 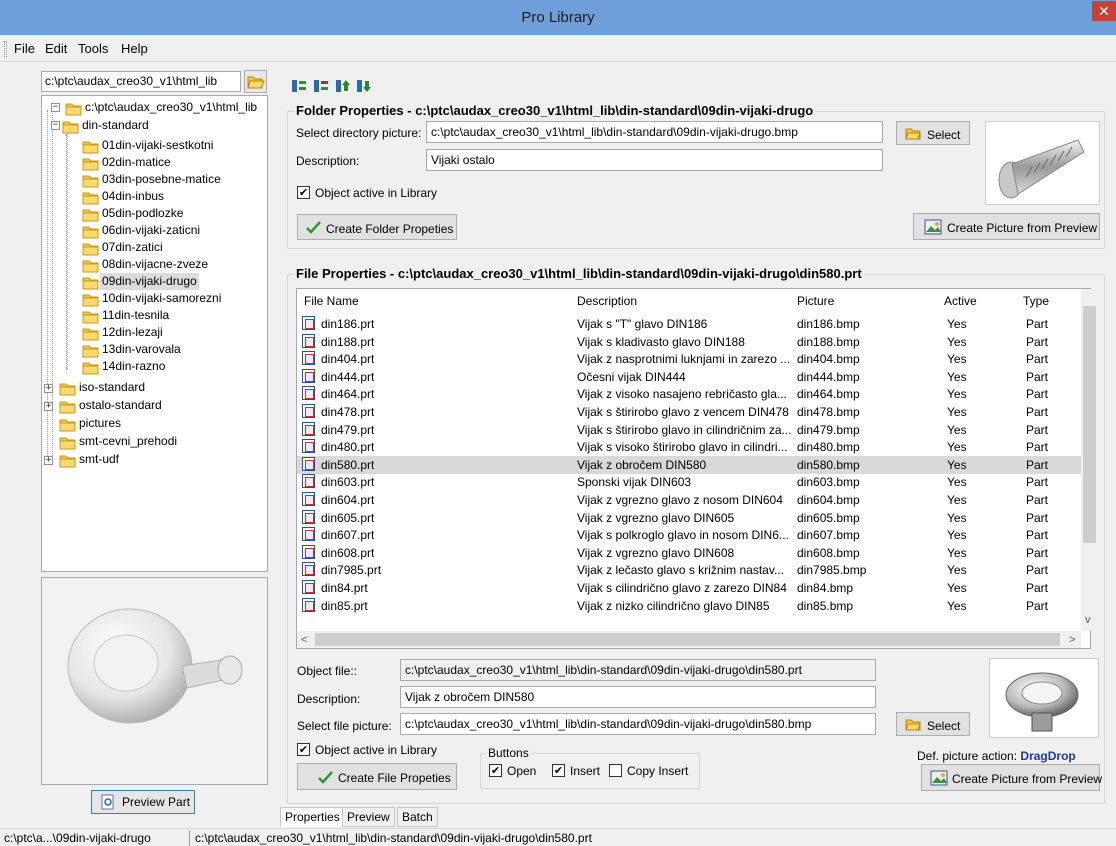 I want to click on cell-picture: din85.bmp, so click(x=825, y=605).